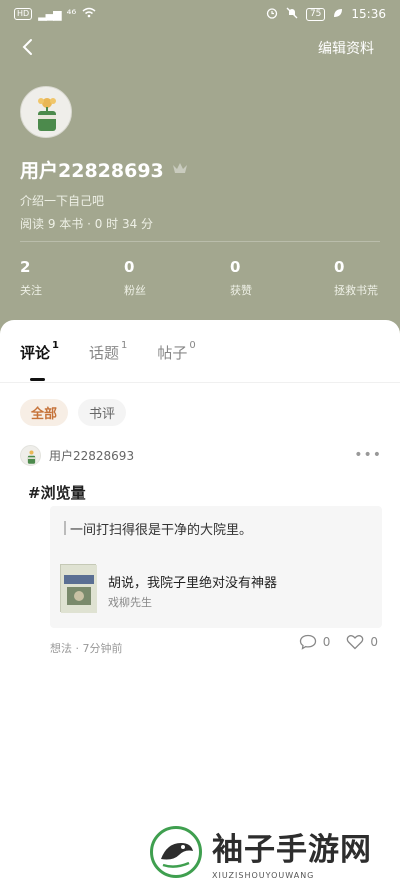 The height and width of the screenshot is (888, 400). Describe the element at coordinates (241, 278) in the screenshot. I see `stat-likes: 0 获赞` at that location.